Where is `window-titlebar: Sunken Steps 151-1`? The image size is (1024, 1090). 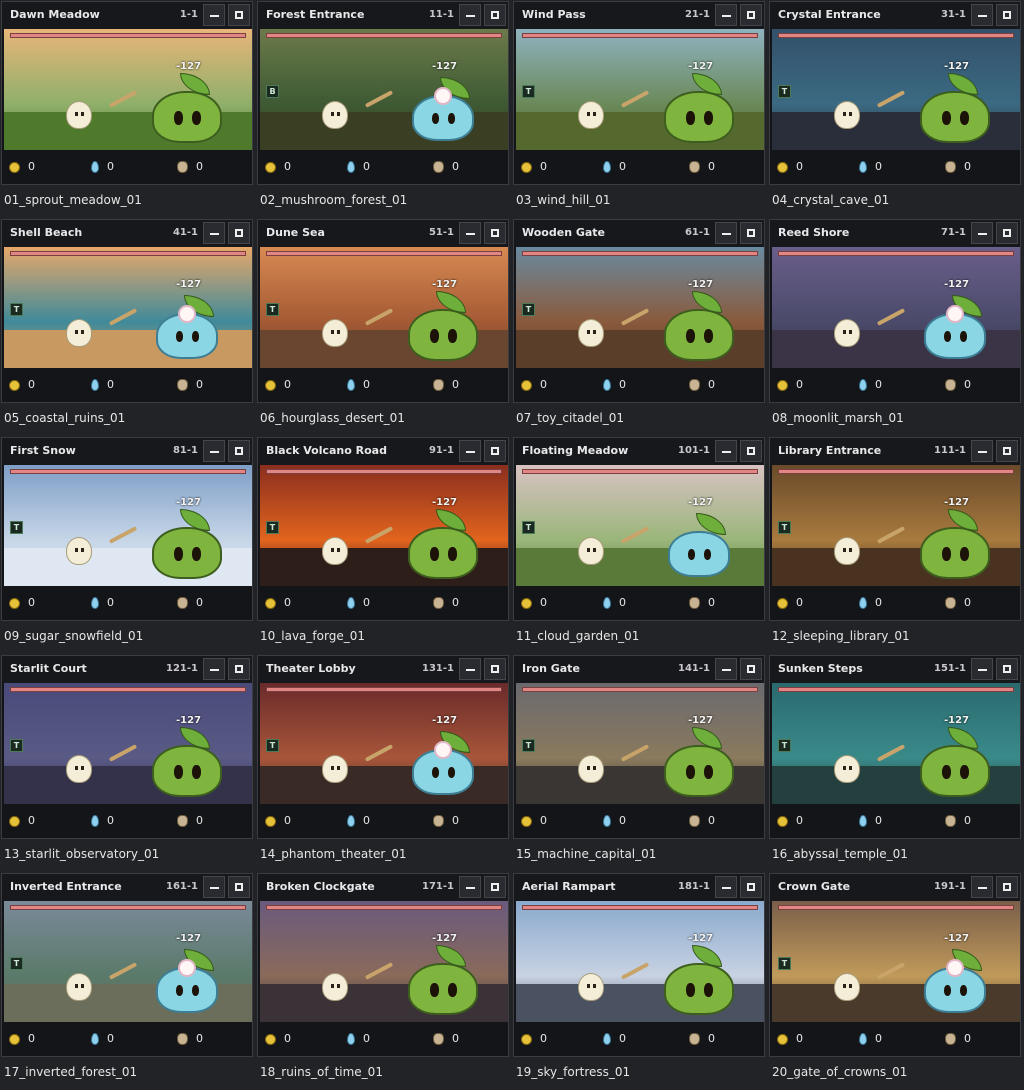 window-titlebar: Sunken Steps 151-1 is located at coordinates (895, 669).